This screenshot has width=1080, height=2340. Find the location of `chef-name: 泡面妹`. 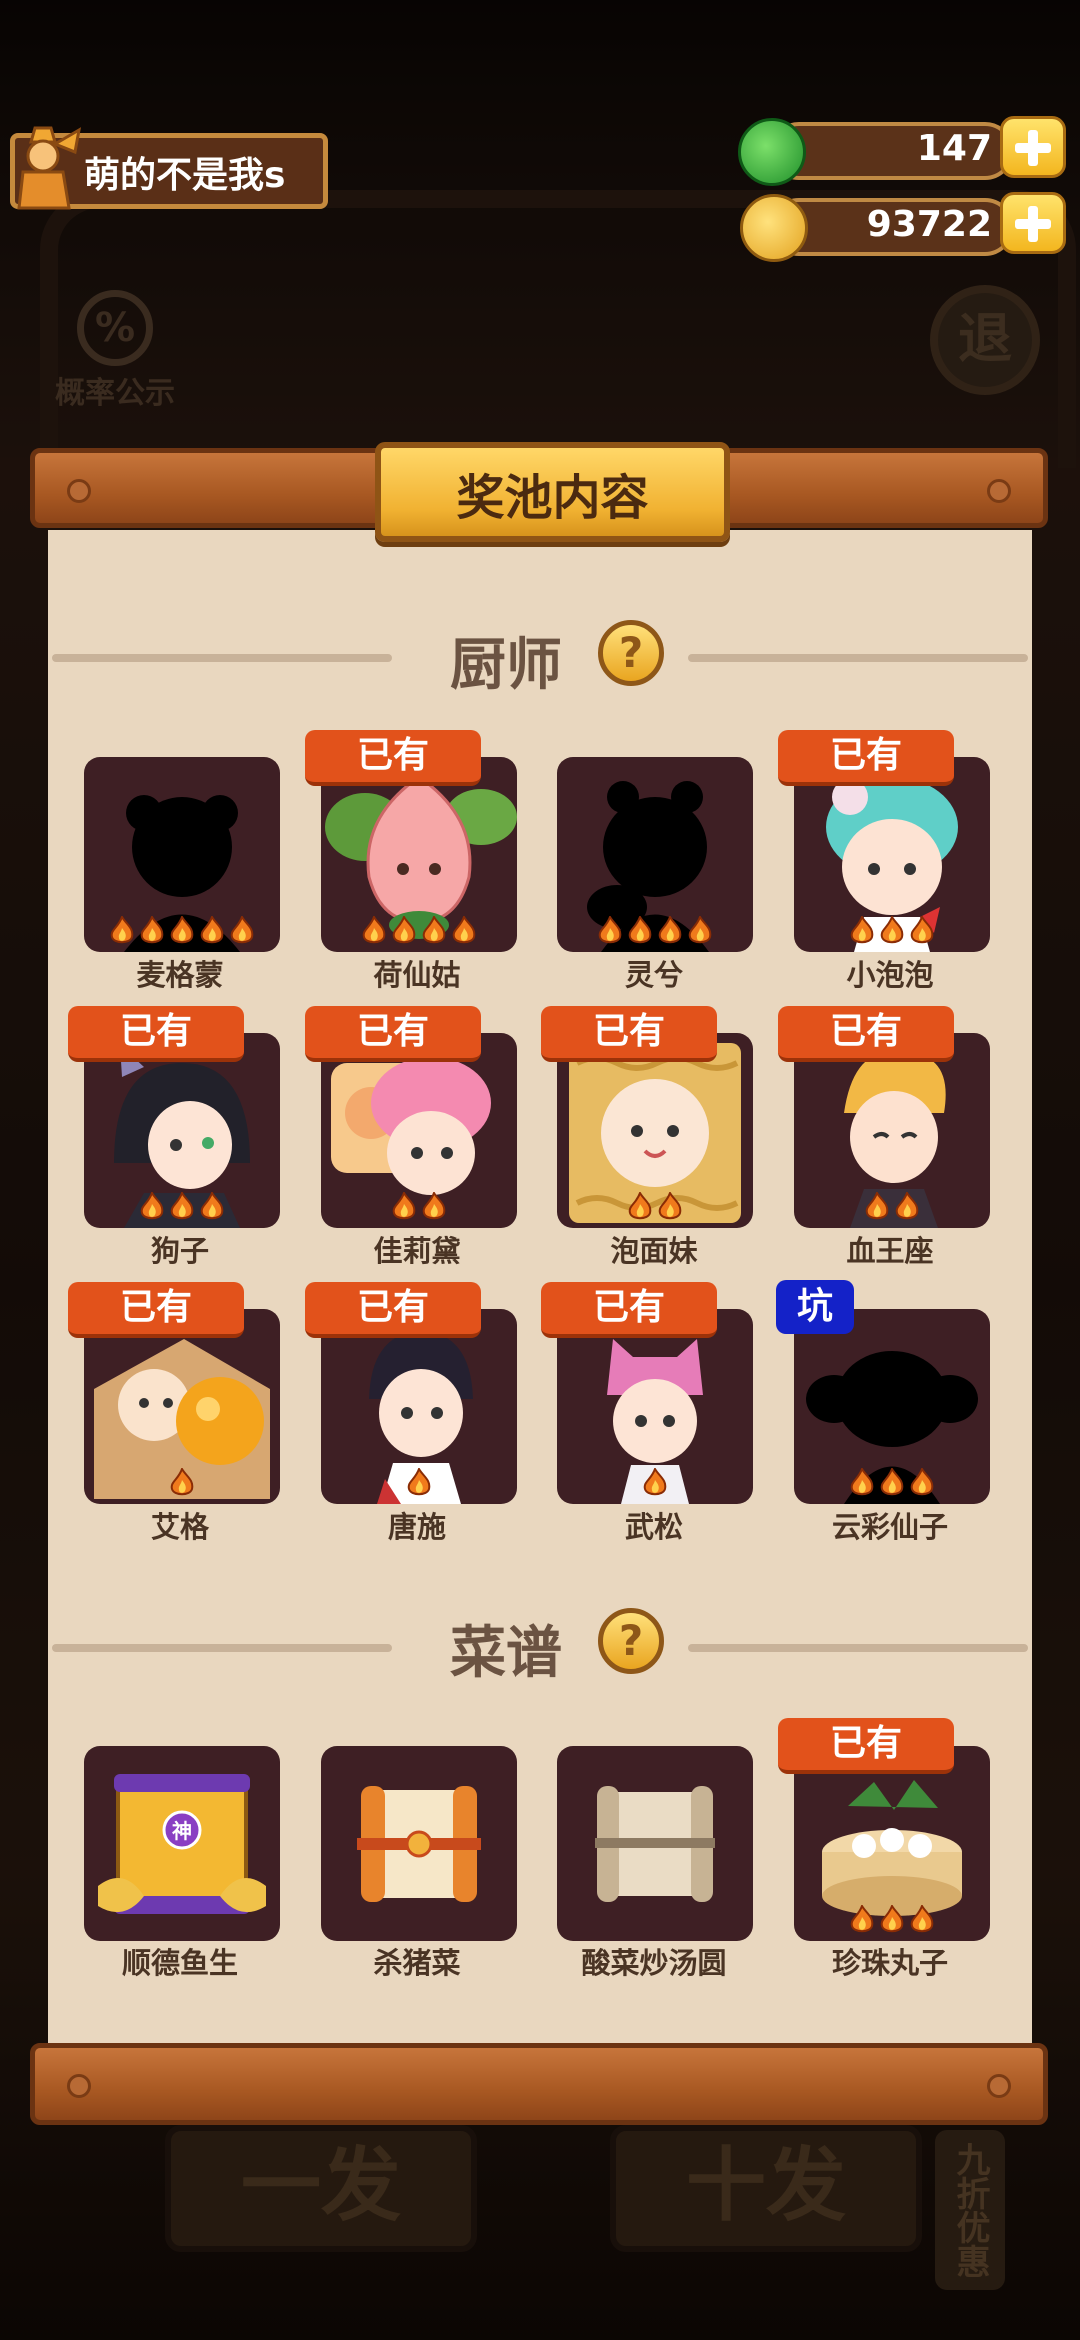

chef-name: 泡面妹 is located at coordinates (654, 1251).